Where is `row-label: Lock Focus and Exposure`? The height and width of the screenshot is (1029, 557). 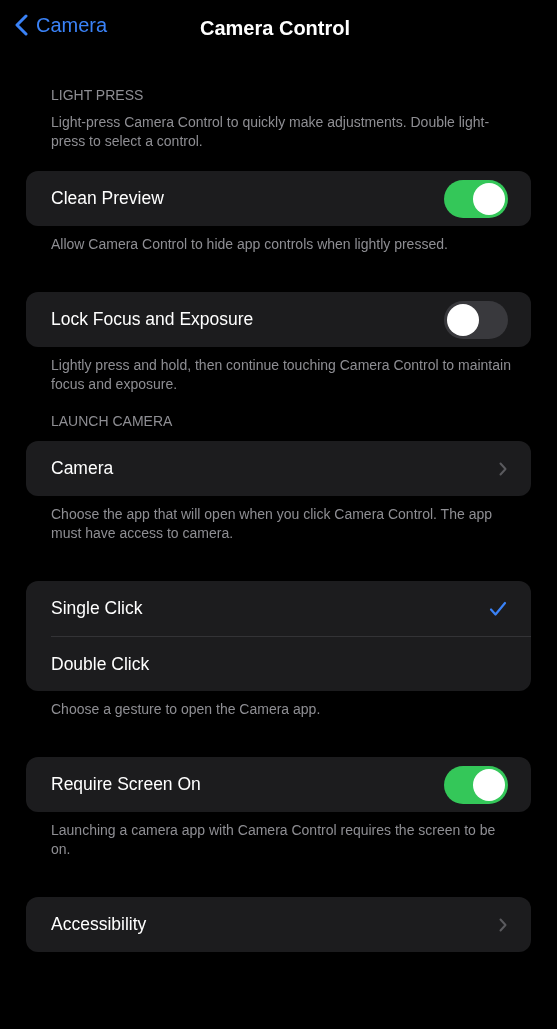 row-label: Lock Focus and Exposure is located at coordinates (152, 320).